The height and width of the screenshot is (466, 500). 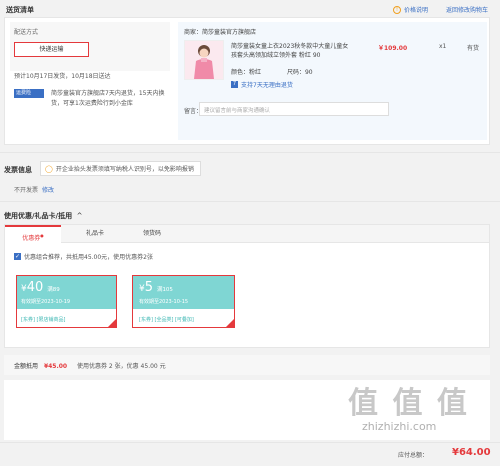 I want to click on watermark-logo: 值 值 值, so click(x=408, y=403).